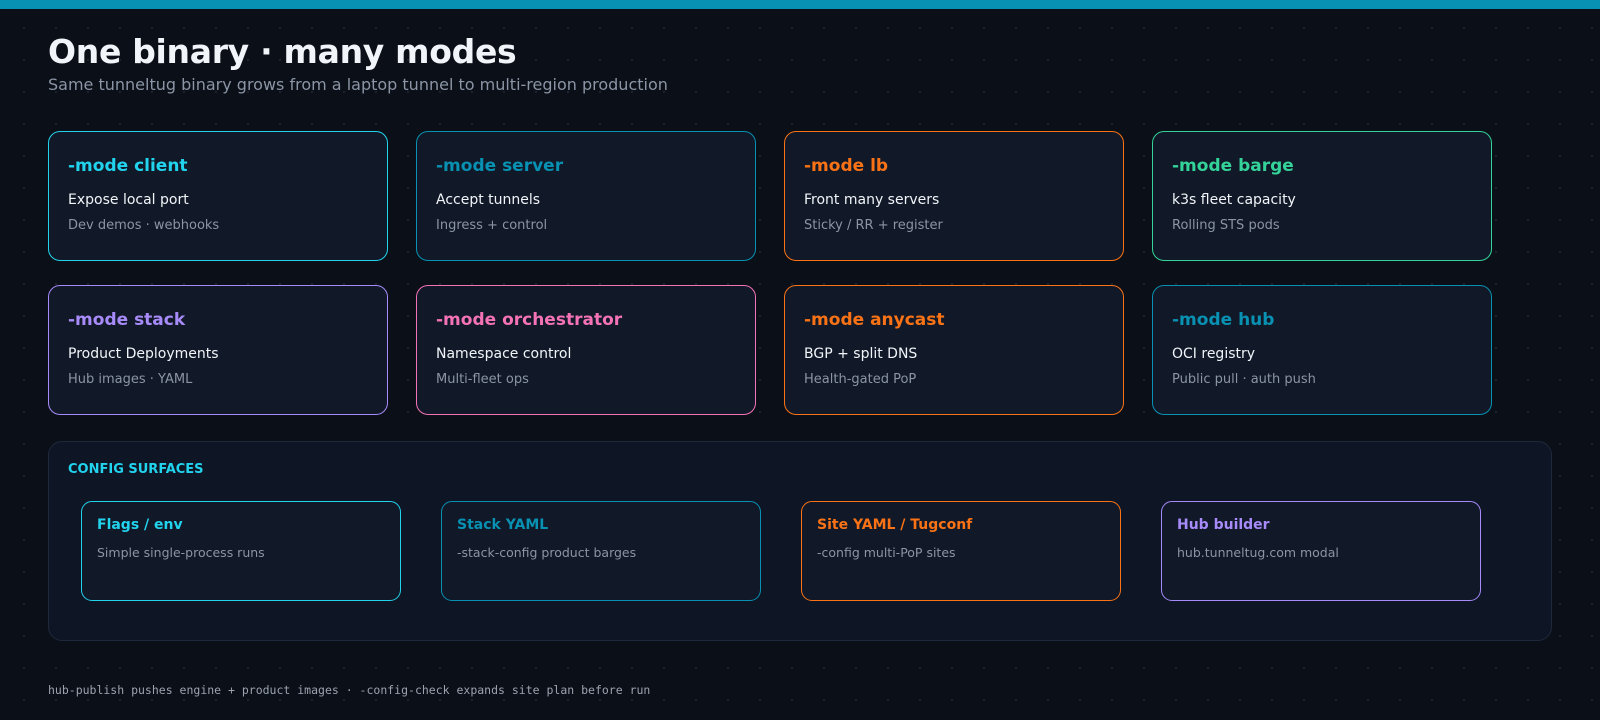  I want to click on mode-description: Product Deployments, so click(143, 354).